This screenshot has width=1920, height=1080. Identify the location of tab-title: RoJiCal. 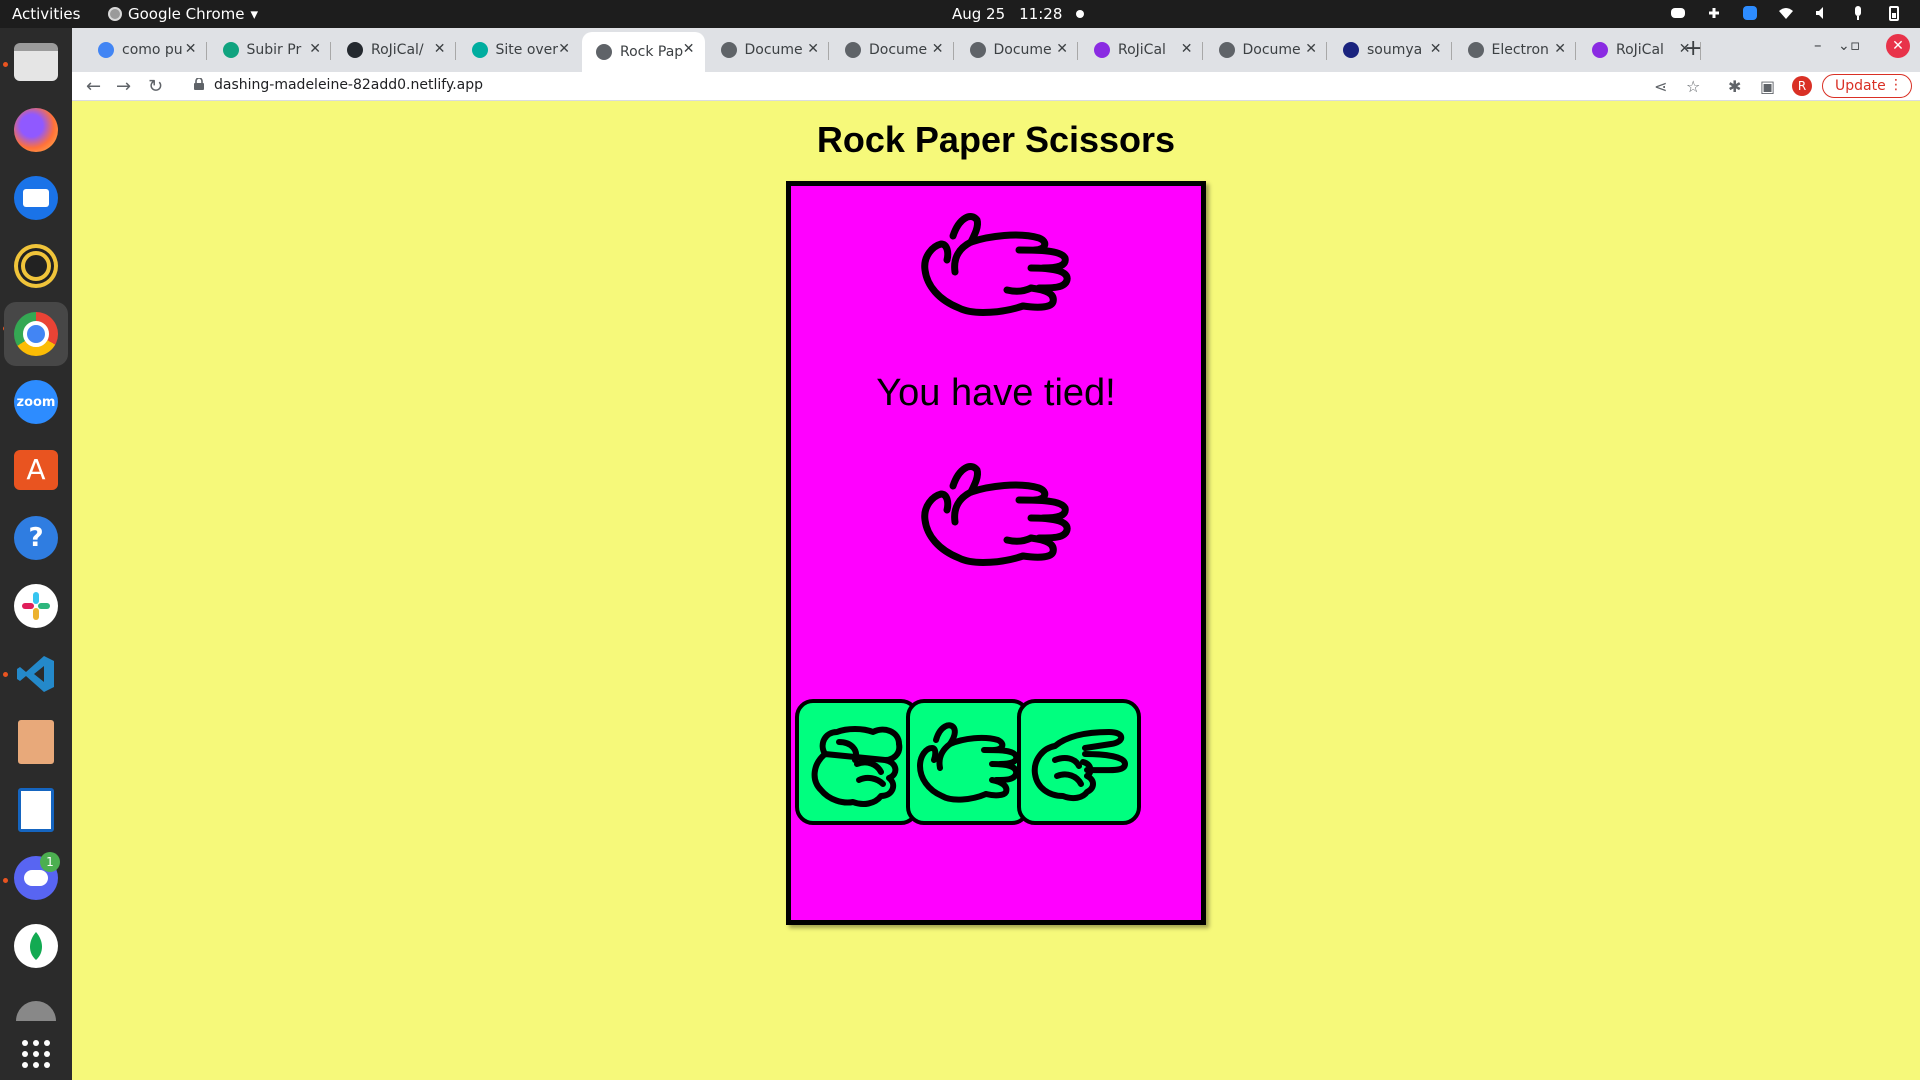
(1640, 50).